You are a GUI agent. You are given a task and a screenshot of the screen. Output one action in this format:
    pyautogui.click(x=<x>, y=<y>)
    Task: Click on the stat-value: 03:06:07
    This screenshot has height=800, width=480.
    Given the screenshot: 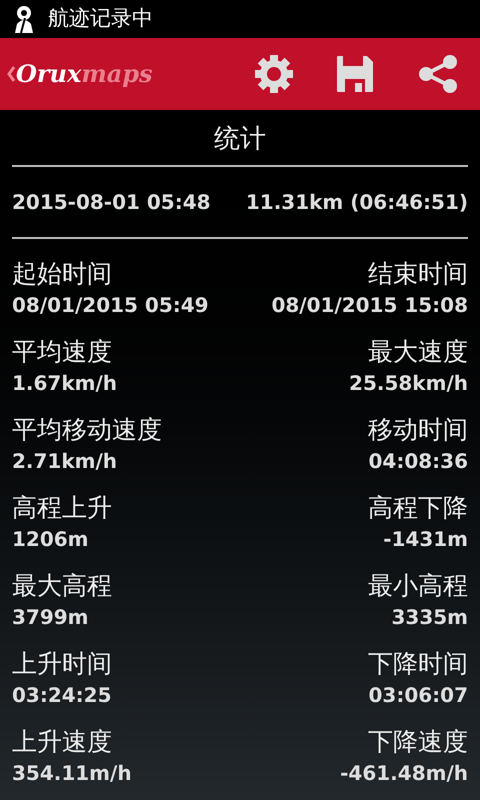 What is the action you would take?
    pyautogui.click(x=418, y=695)
    